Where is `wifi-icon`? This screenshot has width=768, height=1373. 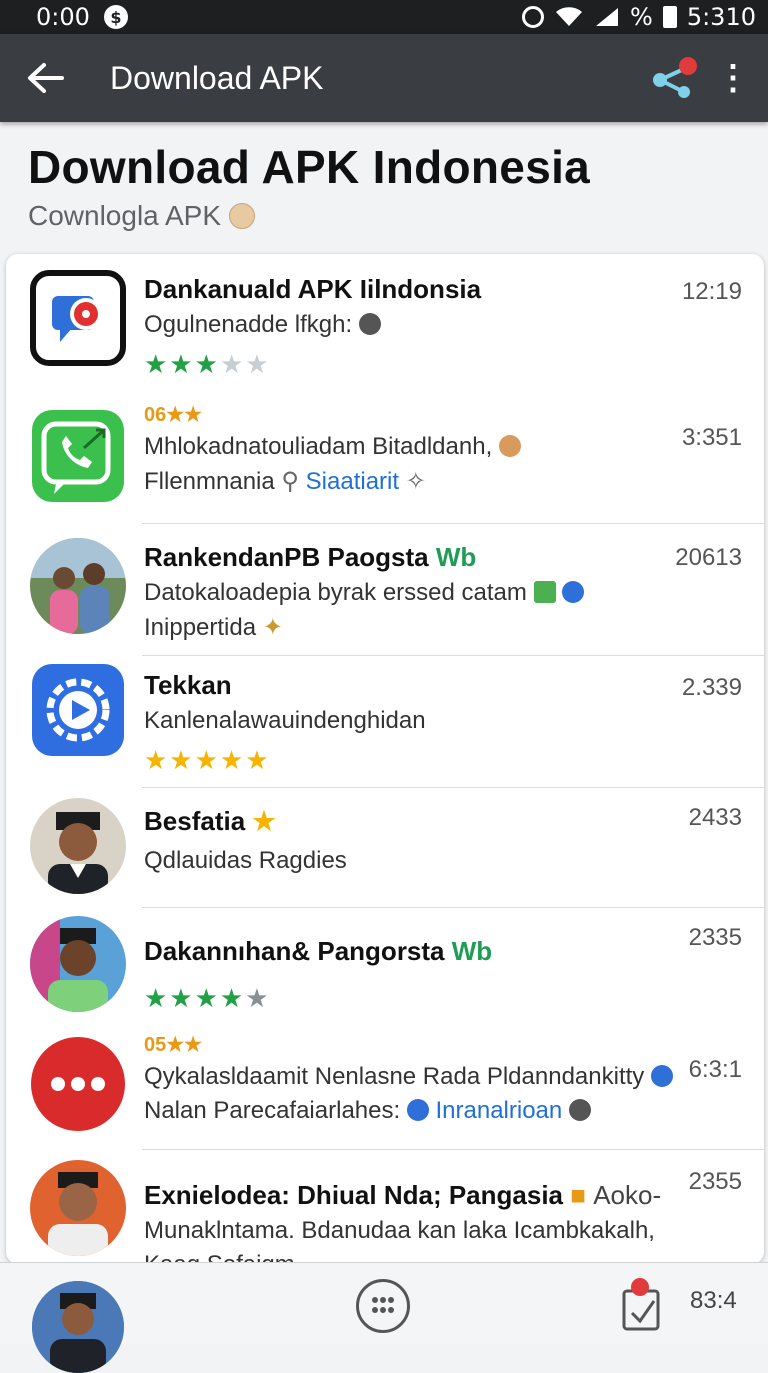 wifi-icon is located at coordinates (569, 16).